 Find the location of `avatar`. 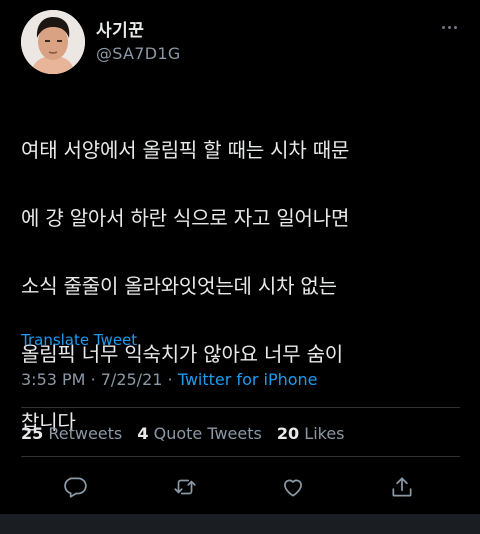

avatar is located at coordinates (53, 42).